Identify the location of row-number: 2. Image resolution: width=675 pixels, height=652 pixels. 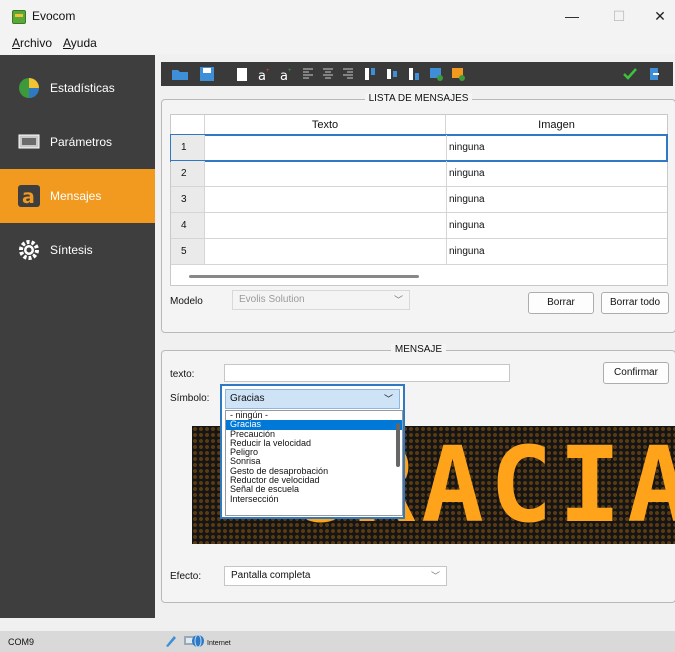
(188, 173).